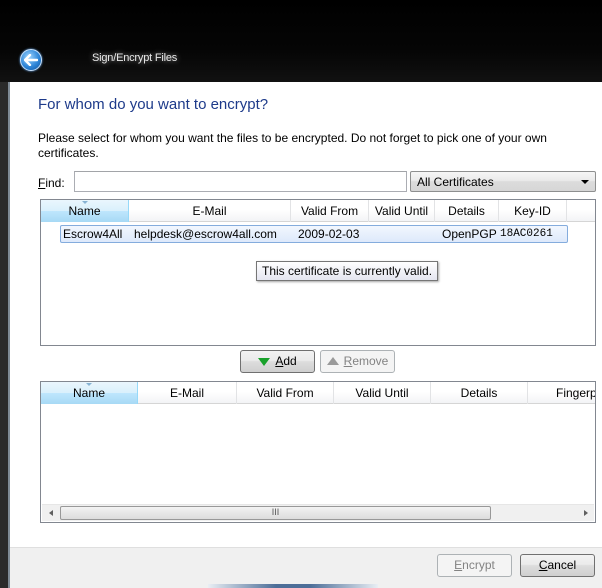 The width and height of the screenshot is (602, 588). What do you see at coordinates (205, 234) in the screenshot?
I see `cell-email: helpdesk@escrow4all.com` at bounding box center [205, 234].